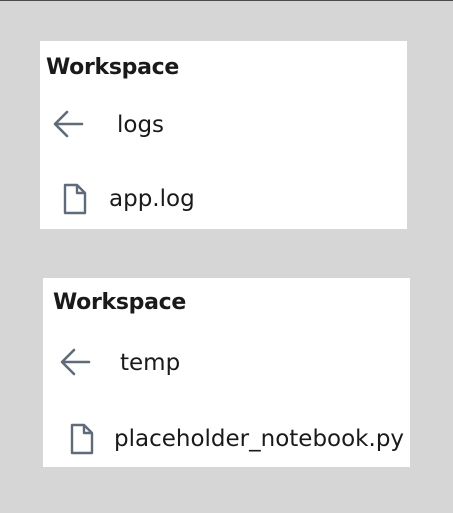  Describe the element at coordinates (150, 363) in the screenshot. I see `current-folder-name: temp` at that location.